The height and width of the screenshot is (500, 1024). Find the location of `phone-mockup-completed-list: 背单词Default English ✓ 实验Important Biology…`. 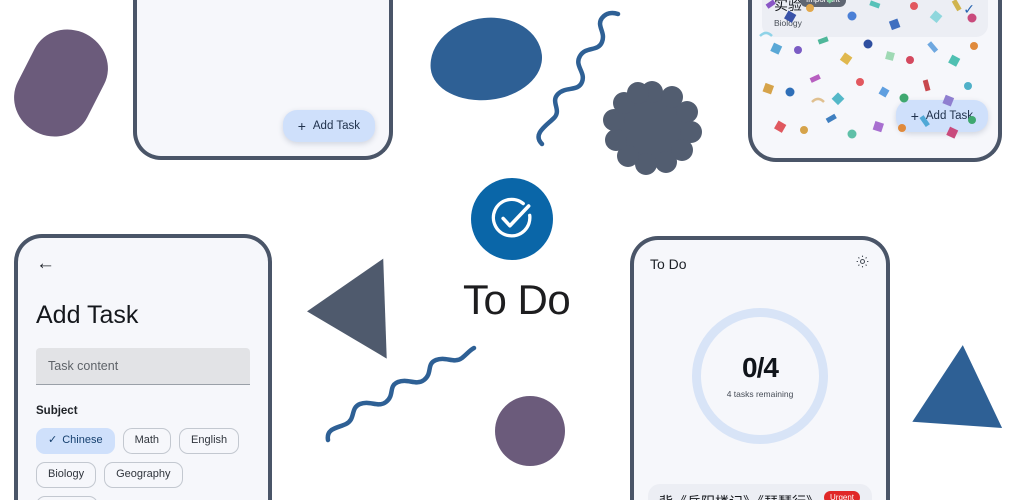

phone-mockup-completed-list: 背单词Default English ✓ 实验Important Biology… is located at coordinates (875, 81).